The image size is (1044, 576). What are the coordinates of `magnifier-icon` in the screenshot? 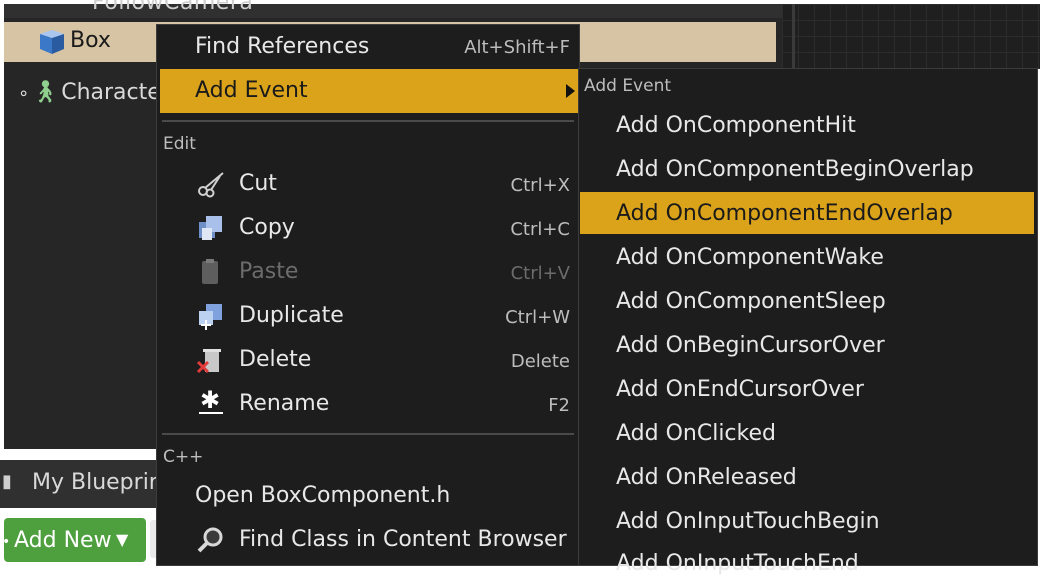 It's located at (210, 540).